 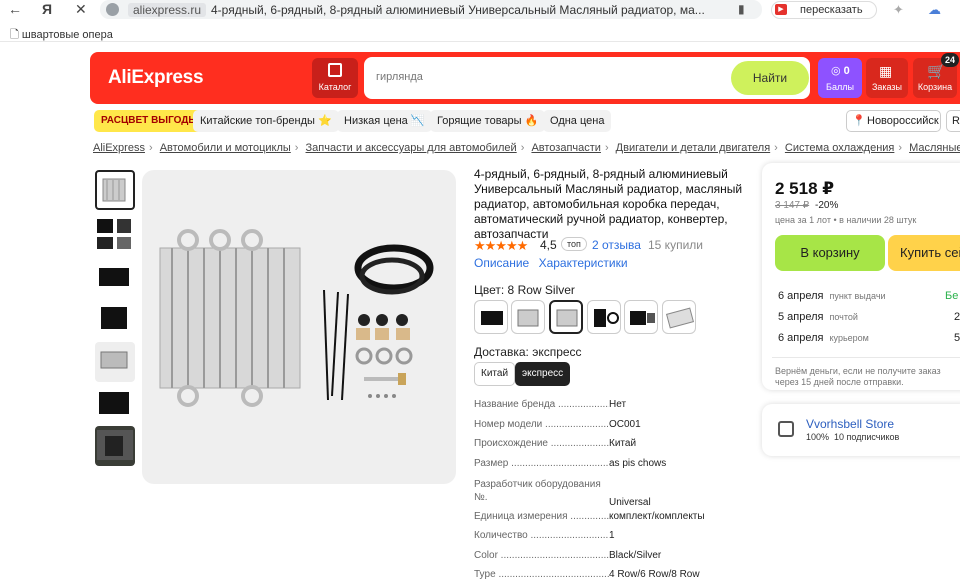 What do you see at coordinates (635, 555) in the screenshot?
I see `spec-value: Black/Silver` at bounding box center [635, 555].